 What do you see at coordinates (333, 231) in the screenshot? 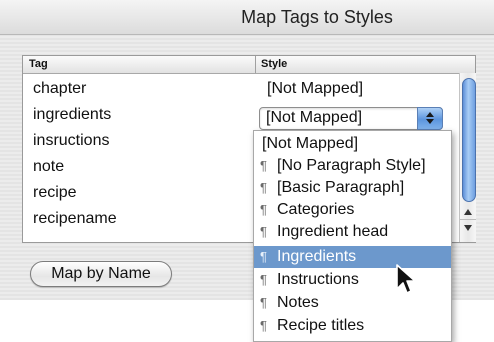
I see `menu-item-label: Ingredient head` at bounding box center [333, 231].